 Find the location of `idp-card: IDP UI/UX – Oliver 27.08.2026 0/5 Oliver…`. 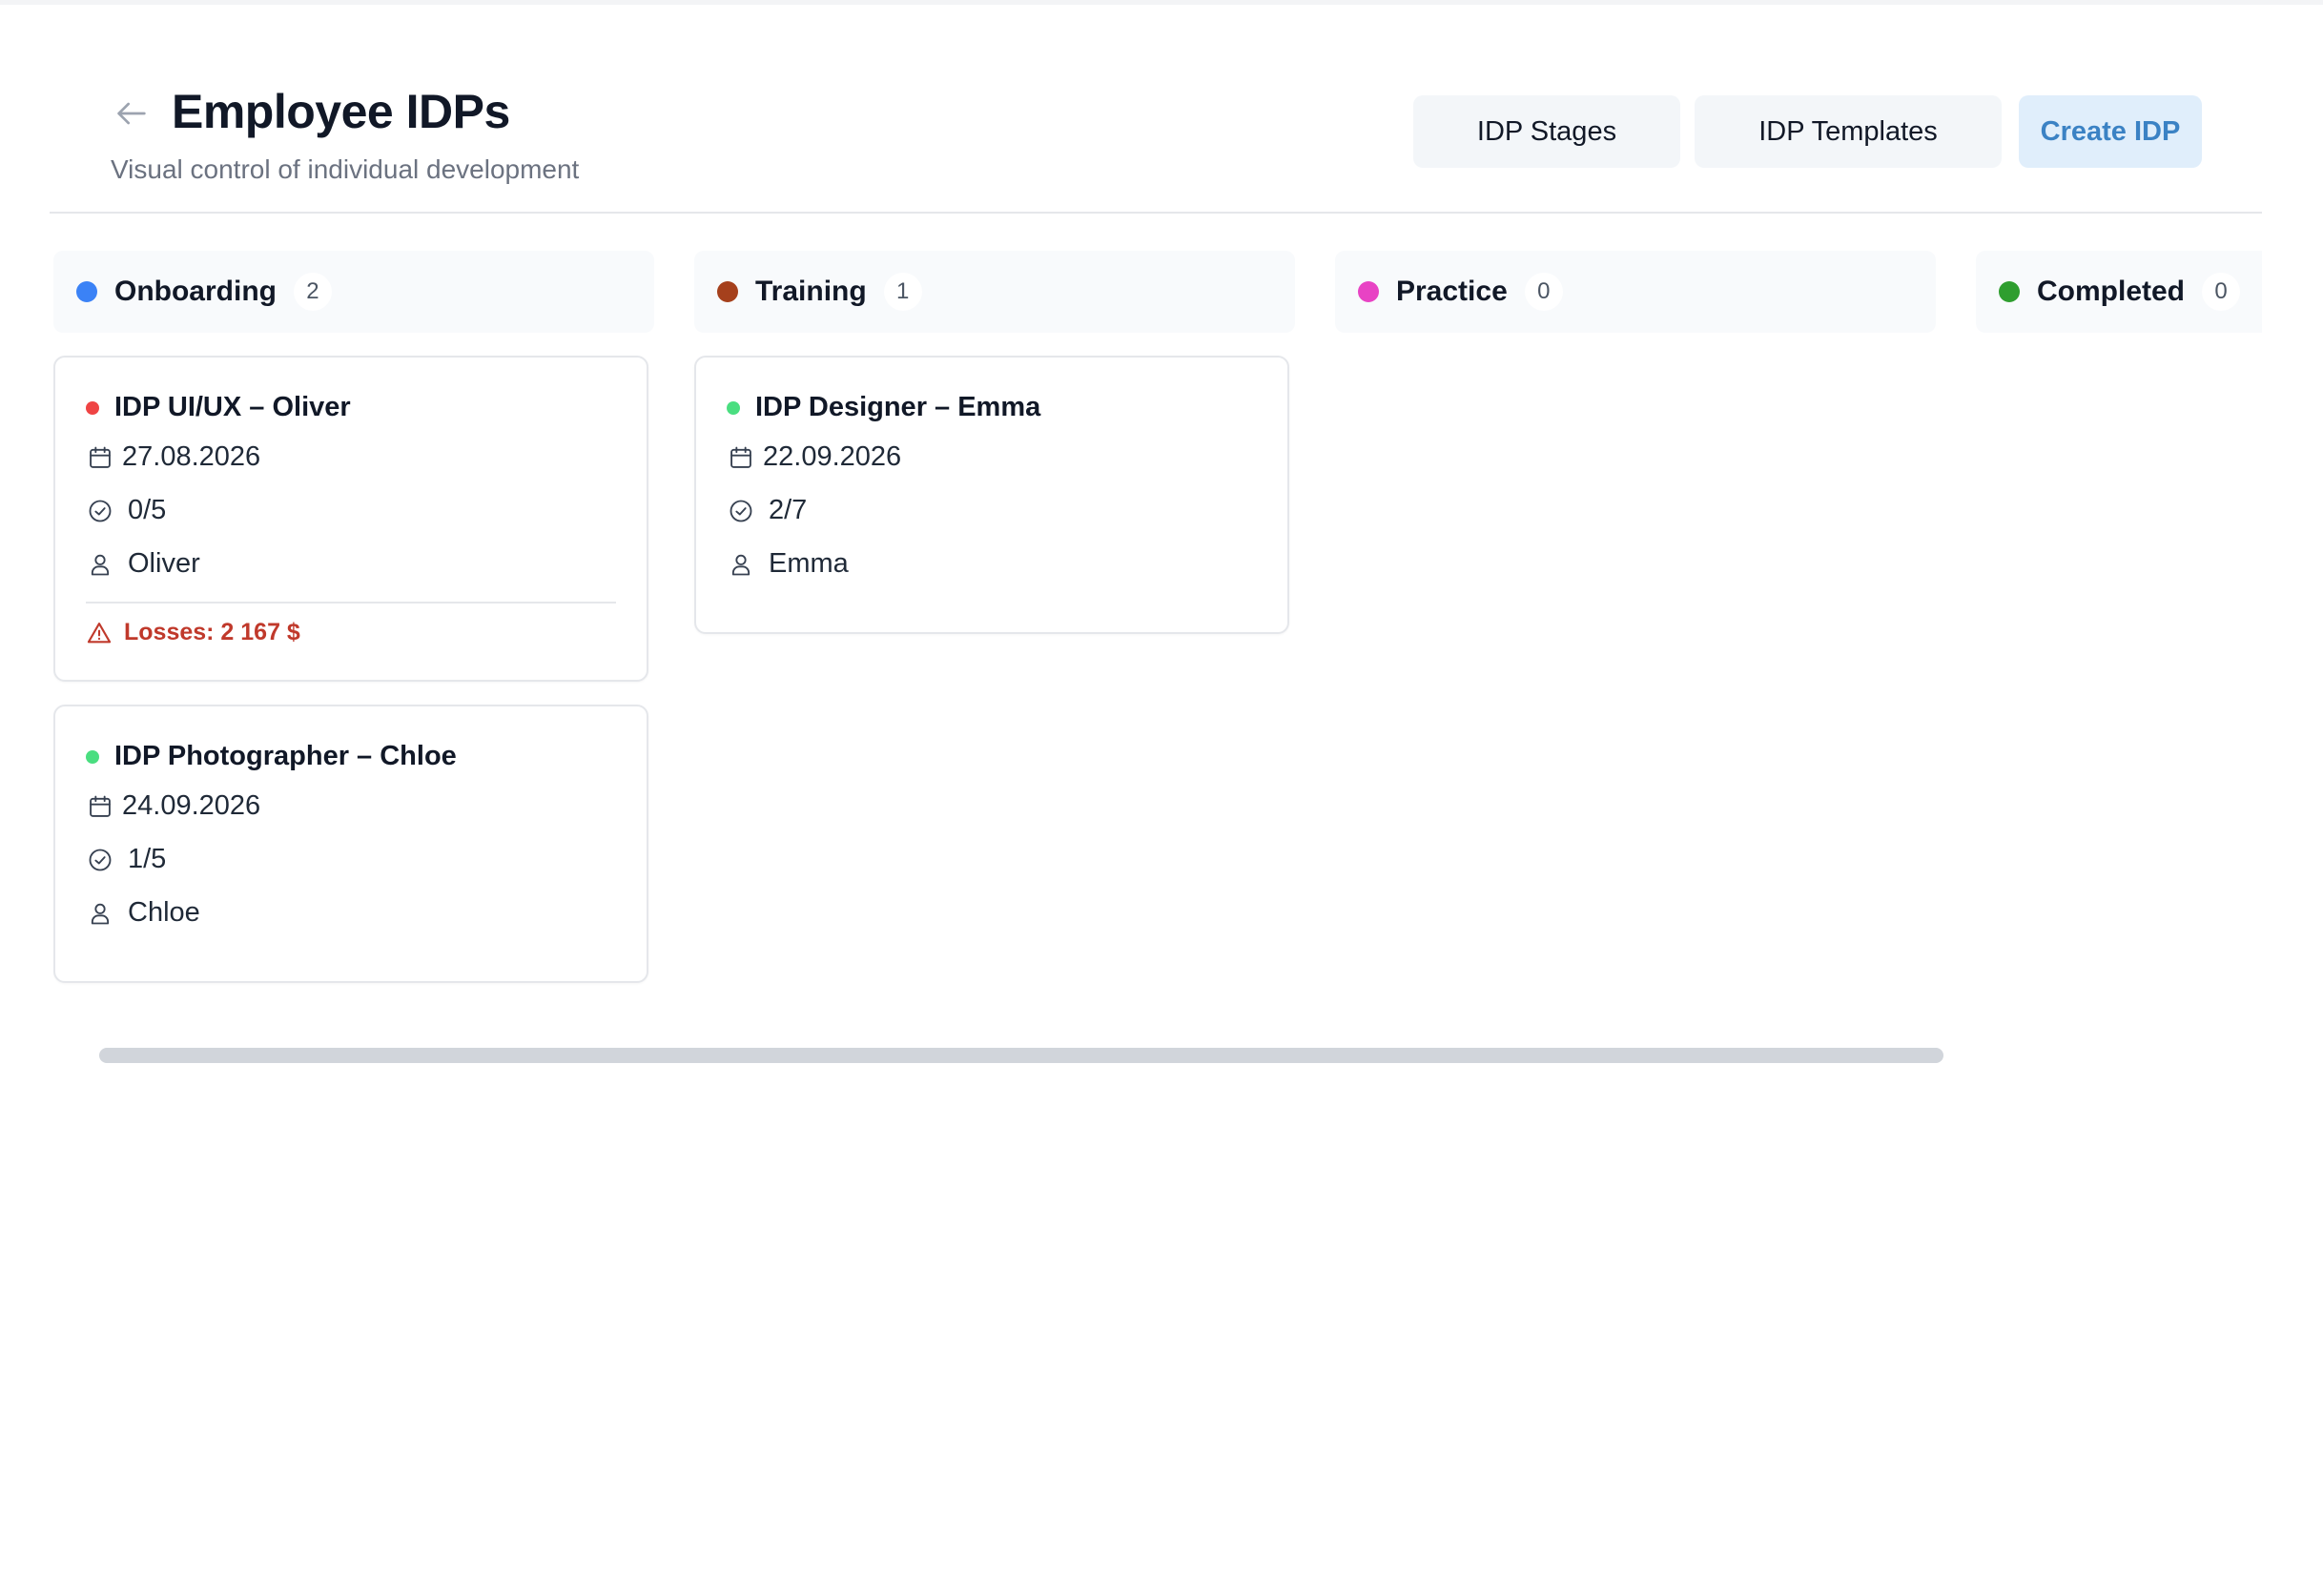

idp-card: IDP UI/UX – Oliver 27.08.2026 0/5 Oliver… is located at coordinates (350, 519).